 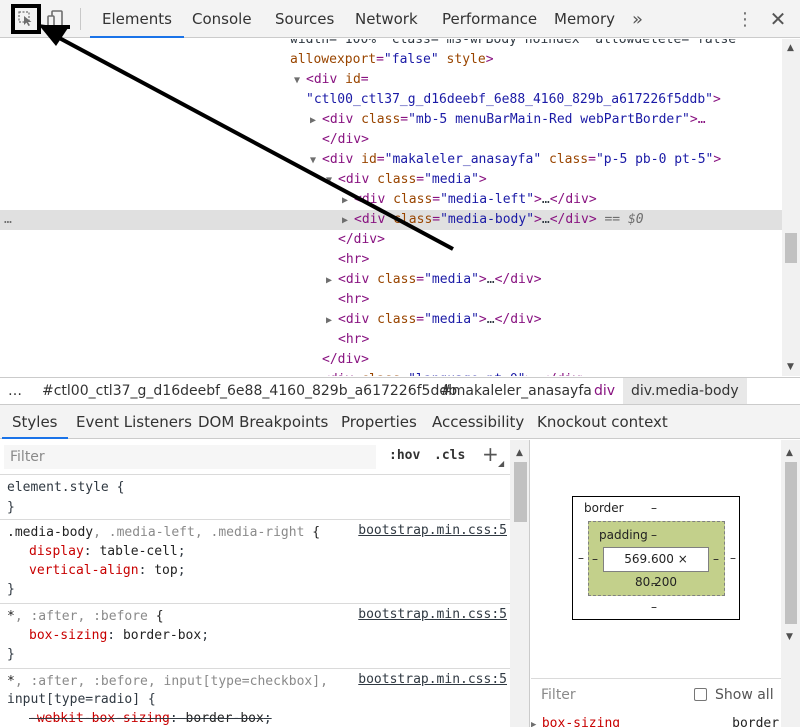 I want to click on dom-node-text: allowexport="false" style>, so click(x=392, y=60).